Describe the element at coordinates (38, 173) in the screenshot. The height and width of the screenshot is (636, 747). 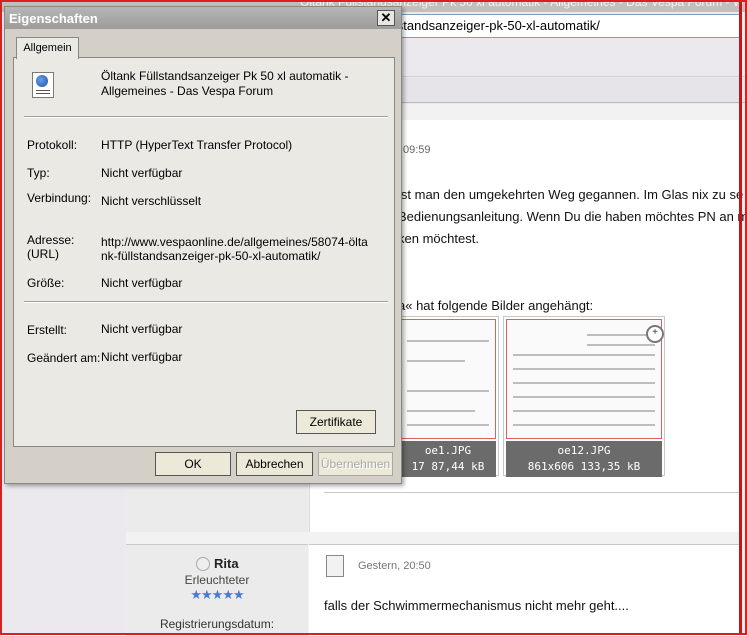
I see `type-label: Typ:` at that location.